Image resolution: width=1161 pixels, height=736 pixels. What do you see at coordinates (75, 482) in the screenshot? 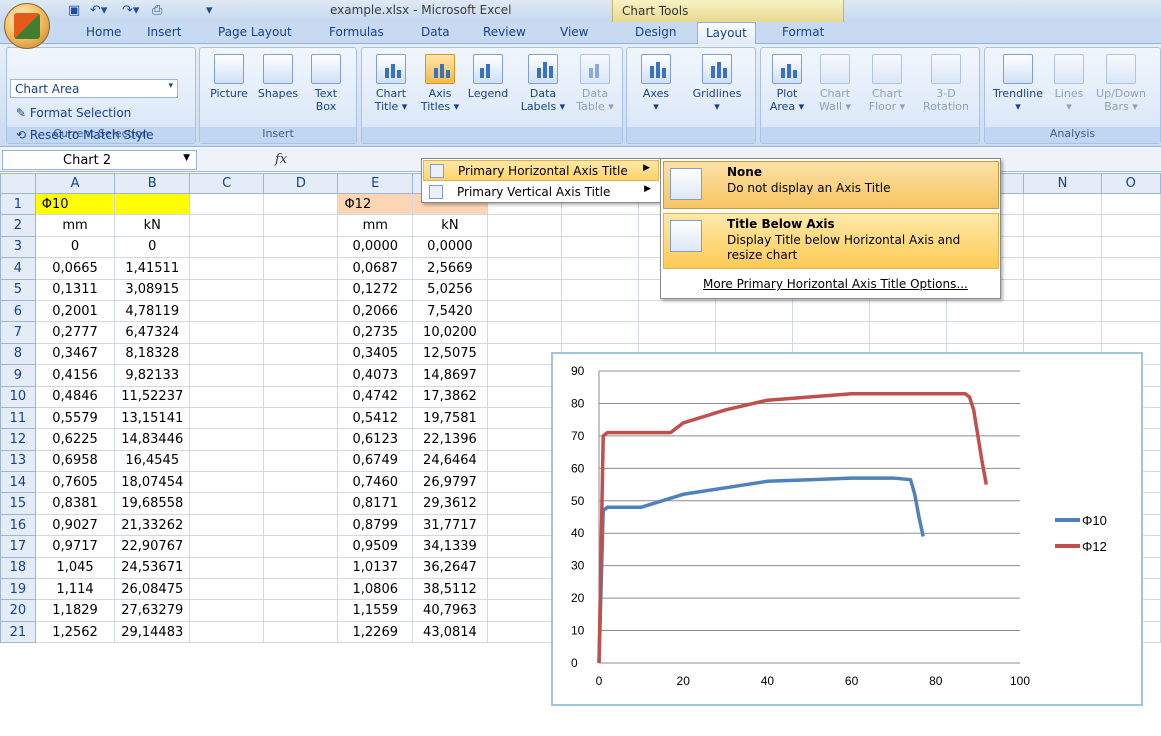
I see `cell: 0,7605` at bounding box center [75, 482].